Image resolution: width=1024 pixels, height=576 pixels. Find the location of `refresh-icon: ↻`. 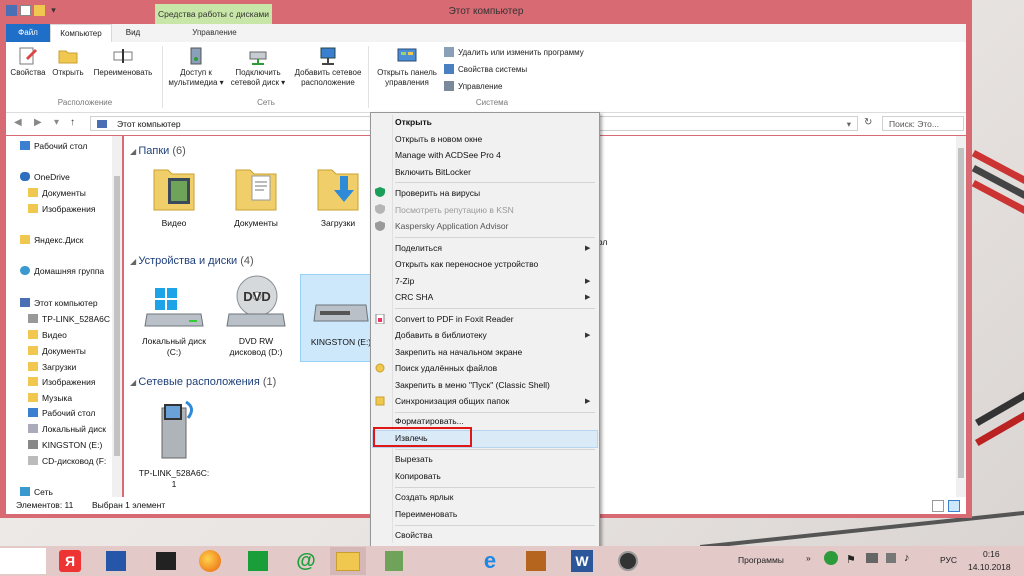

refresh-icon: ↻ is located at coordinates (868, 122).